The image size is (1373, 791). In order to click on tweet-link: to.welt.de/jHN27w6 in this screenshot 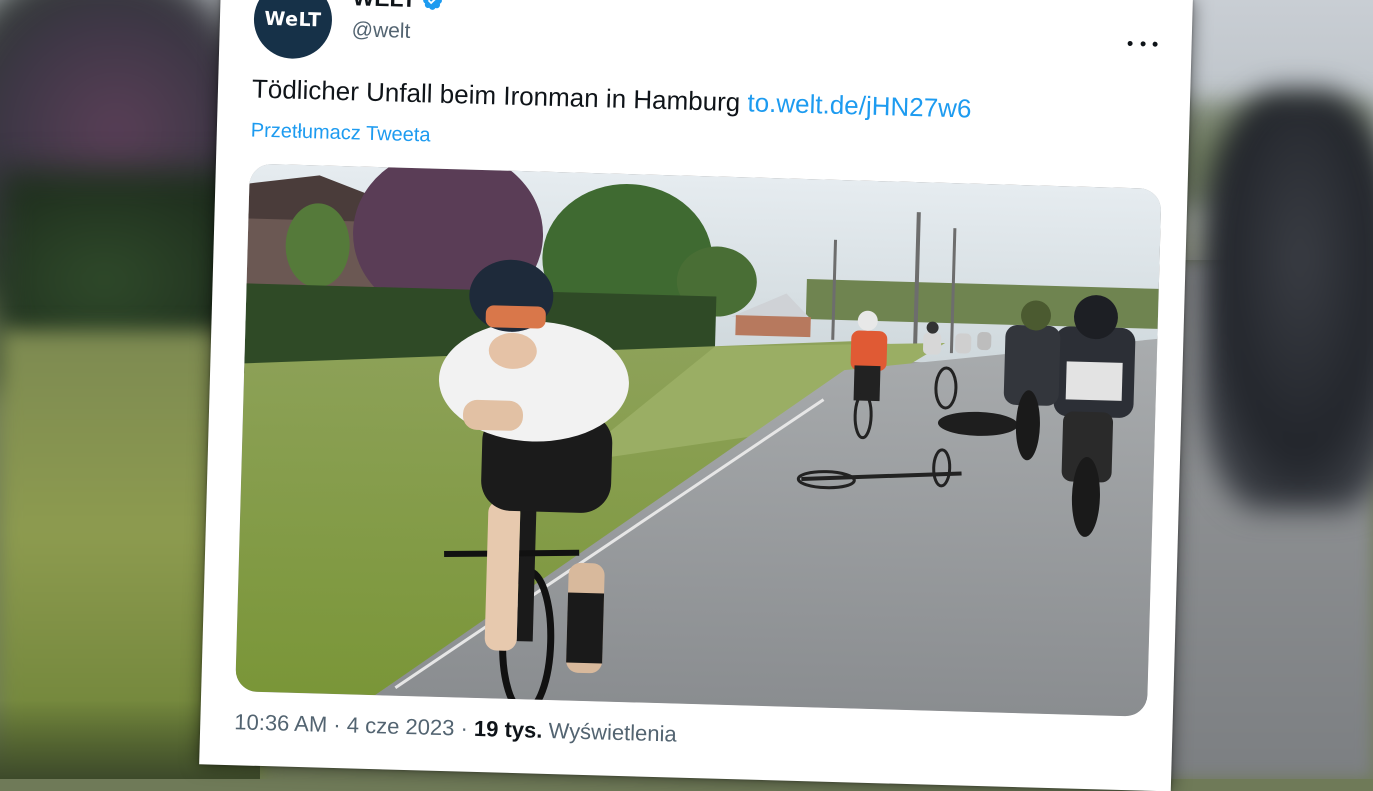, I will do `click(859, 105)`.